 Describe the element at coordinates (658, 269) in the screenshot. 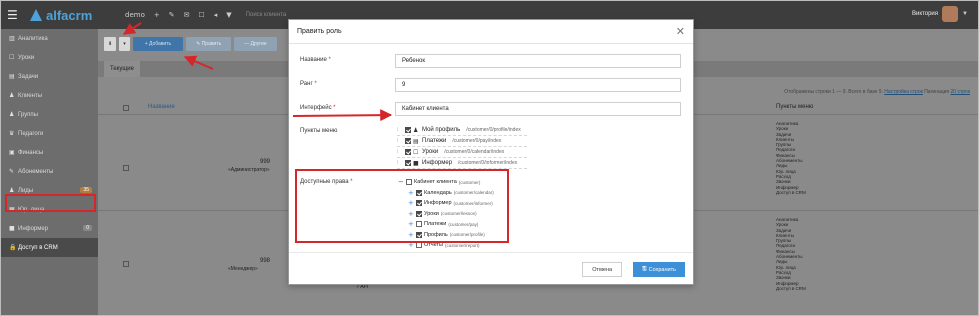

I see `save-button: 🖫 Сохранить` at that location.